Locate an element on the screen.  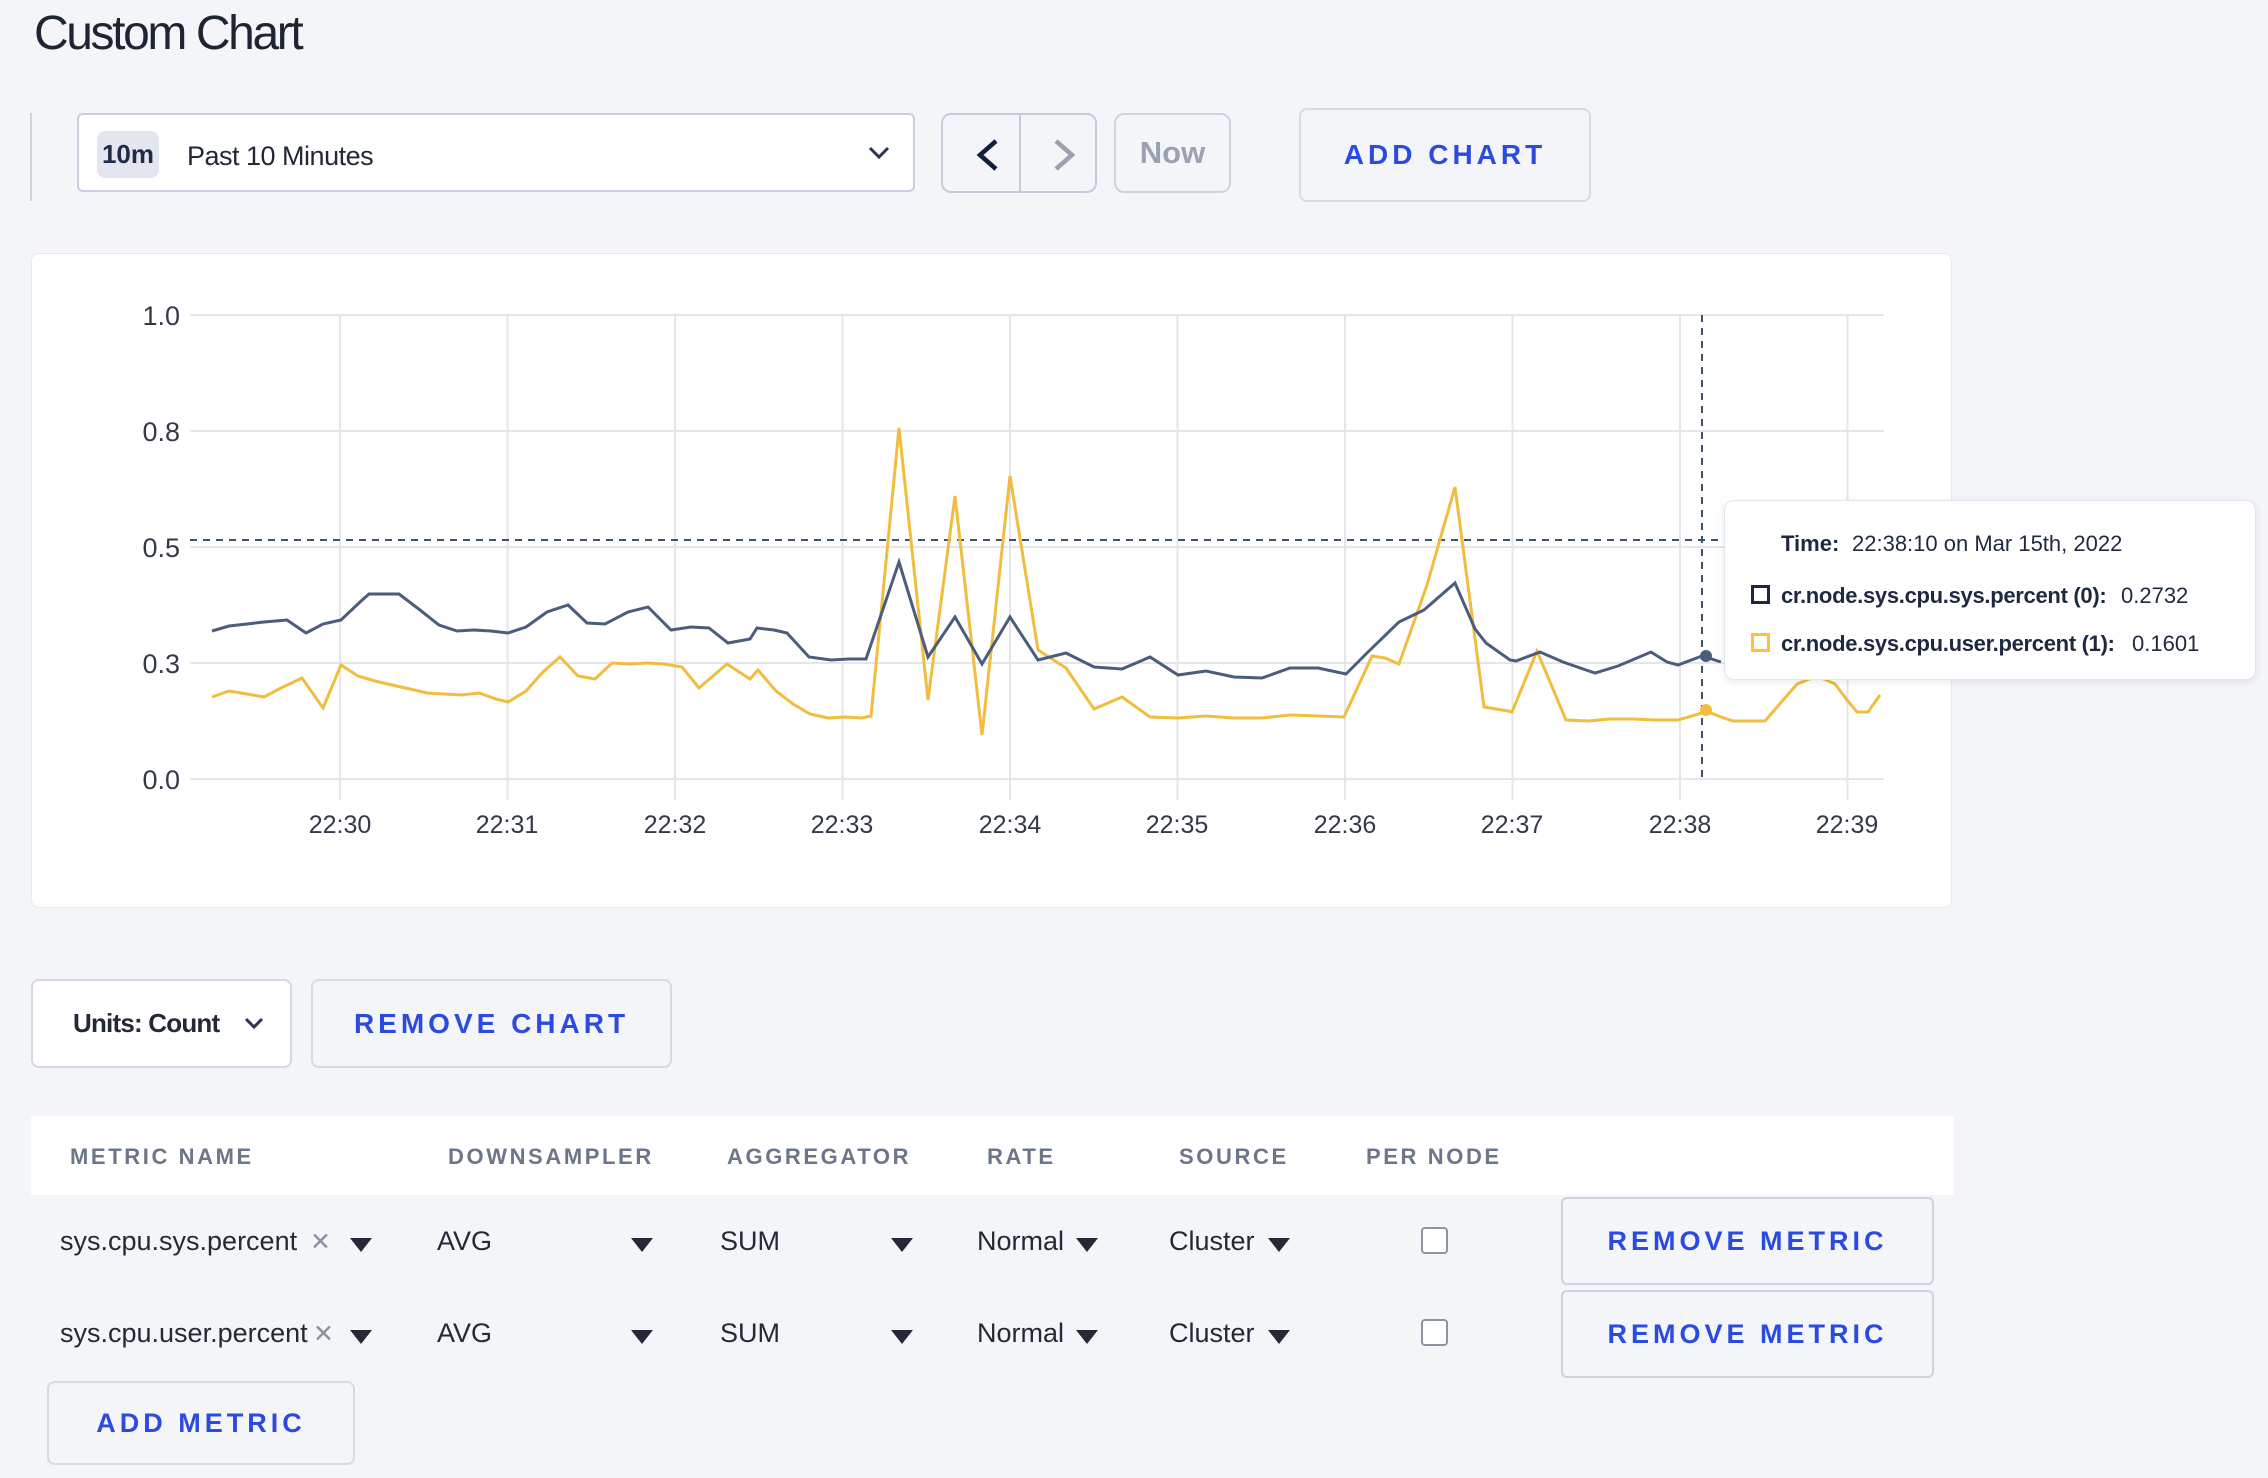
svg-text: 22:37 is located at coordinates (1512, 825).